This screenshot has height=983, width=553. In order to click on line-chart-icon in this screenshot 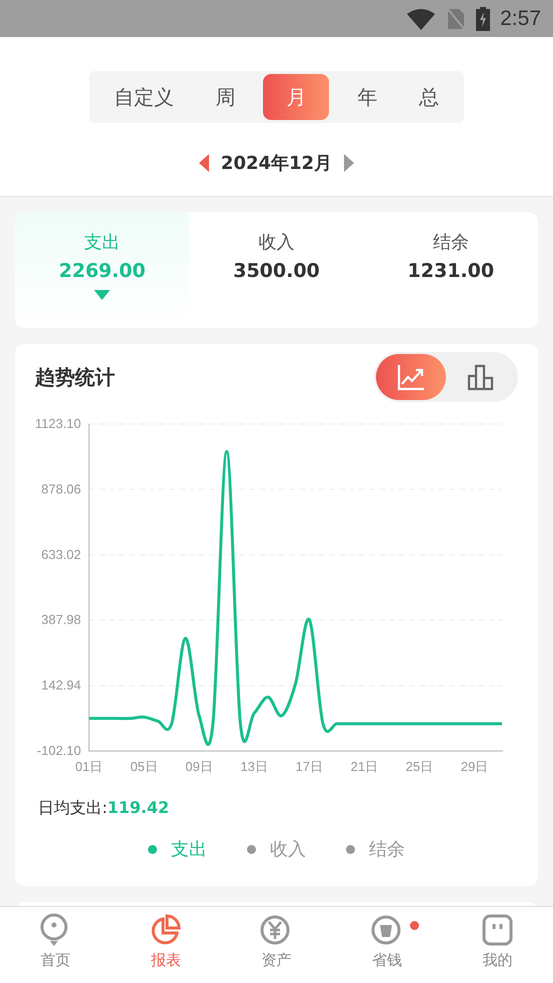, I will do `click(411, 377)`.